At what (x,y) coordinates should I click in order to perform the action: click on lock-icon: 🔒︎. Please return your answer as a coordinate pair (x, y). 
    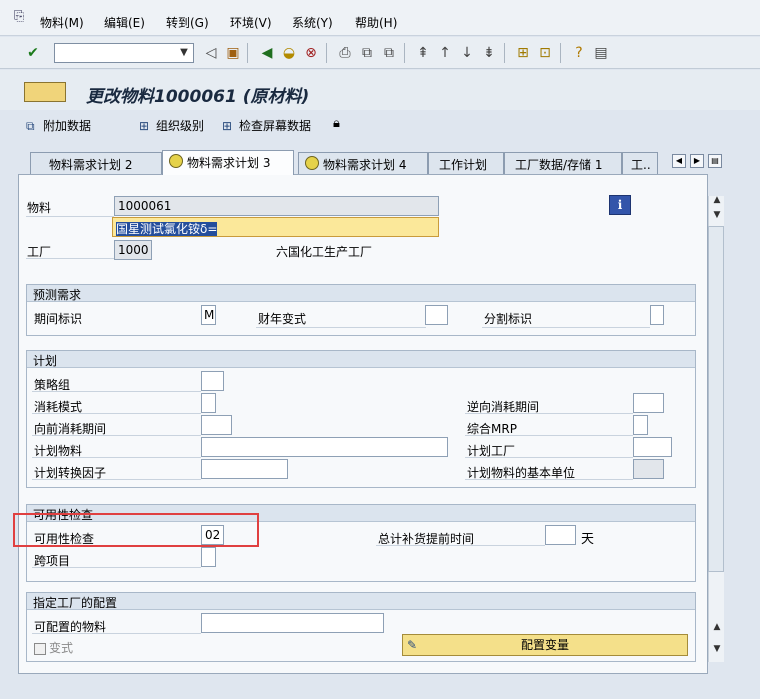
    Looking at the image, I should click on (336, 123).